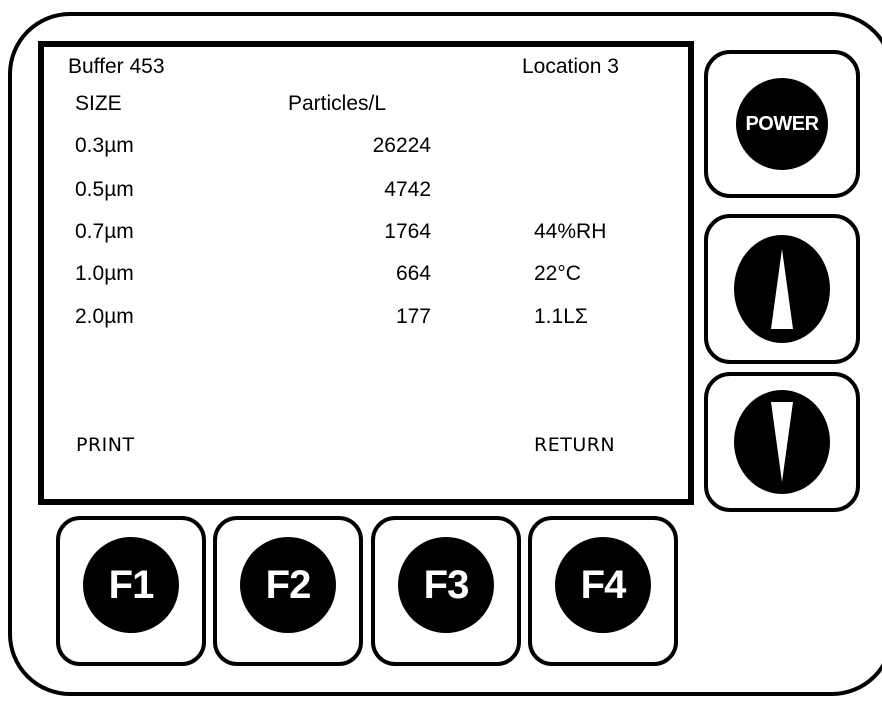 Image resolution: width=882 pixels, height=701 pixels. I want to click on f1-label: F1, so click(131, 585).